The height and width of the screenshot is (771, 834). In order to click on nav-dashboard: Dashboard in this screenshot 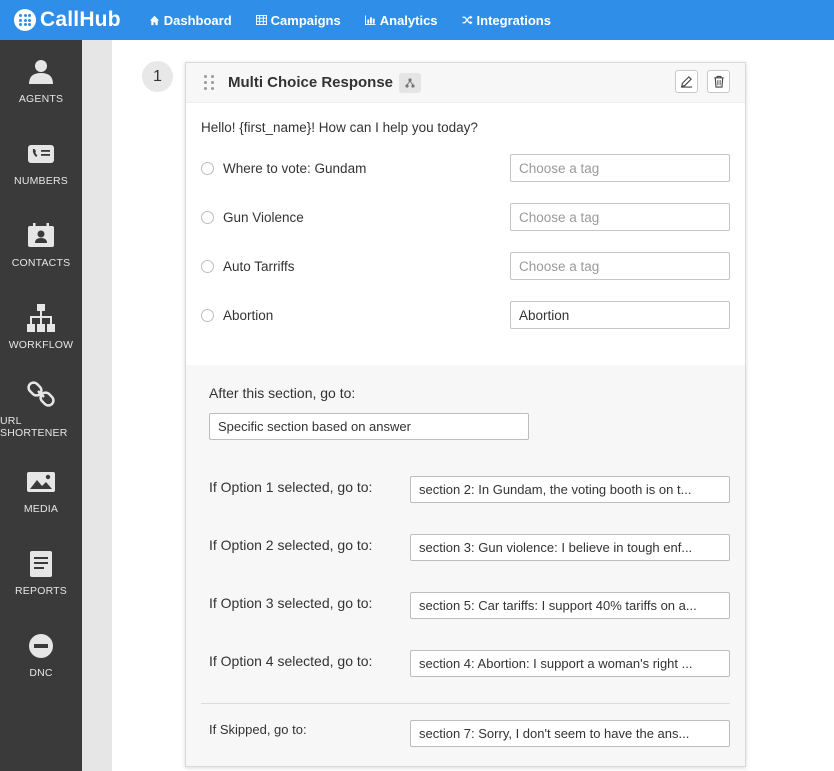, I will do `click(190, 20)`.